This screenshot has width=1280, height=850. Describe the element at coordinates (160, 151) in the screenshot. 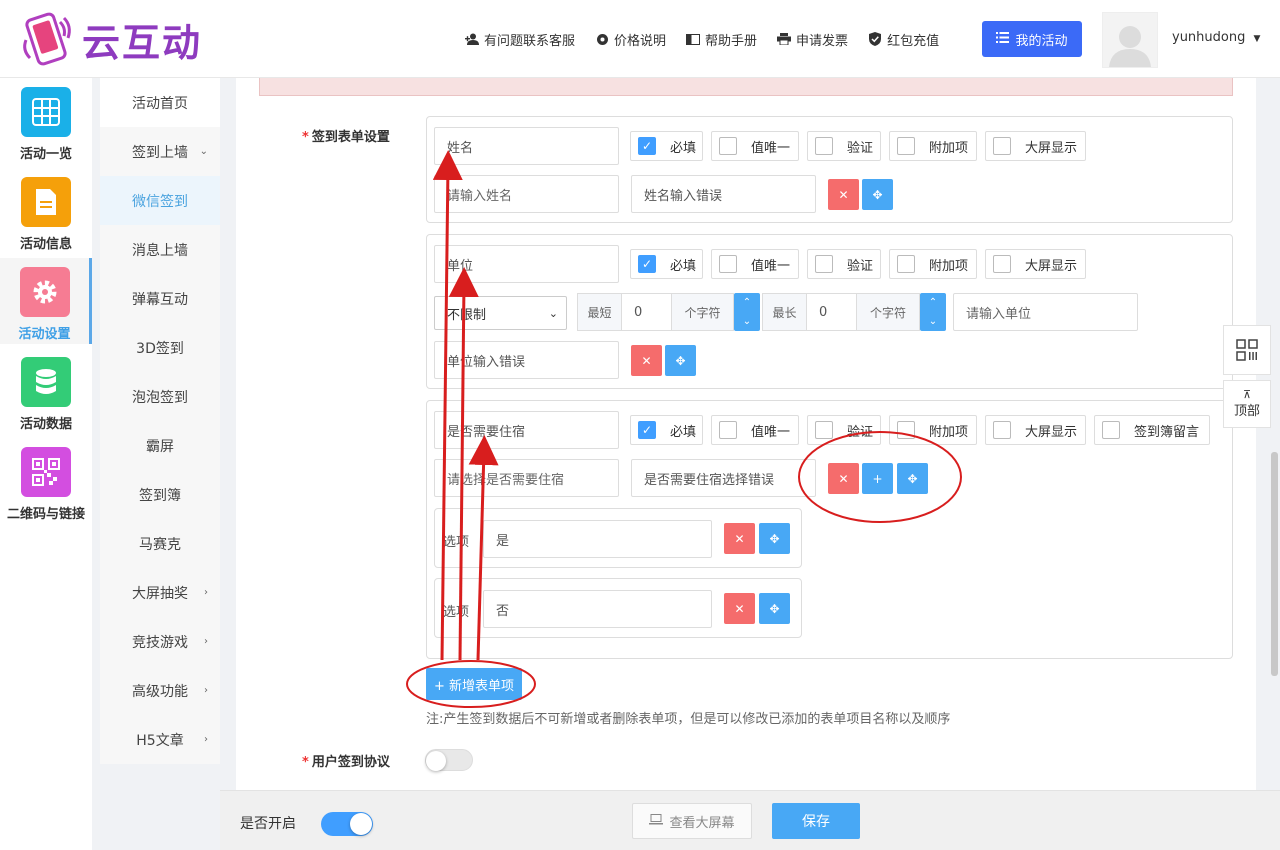

I see `submenu-item-checkin-wall: 签到上墙 ⌄` at that location.